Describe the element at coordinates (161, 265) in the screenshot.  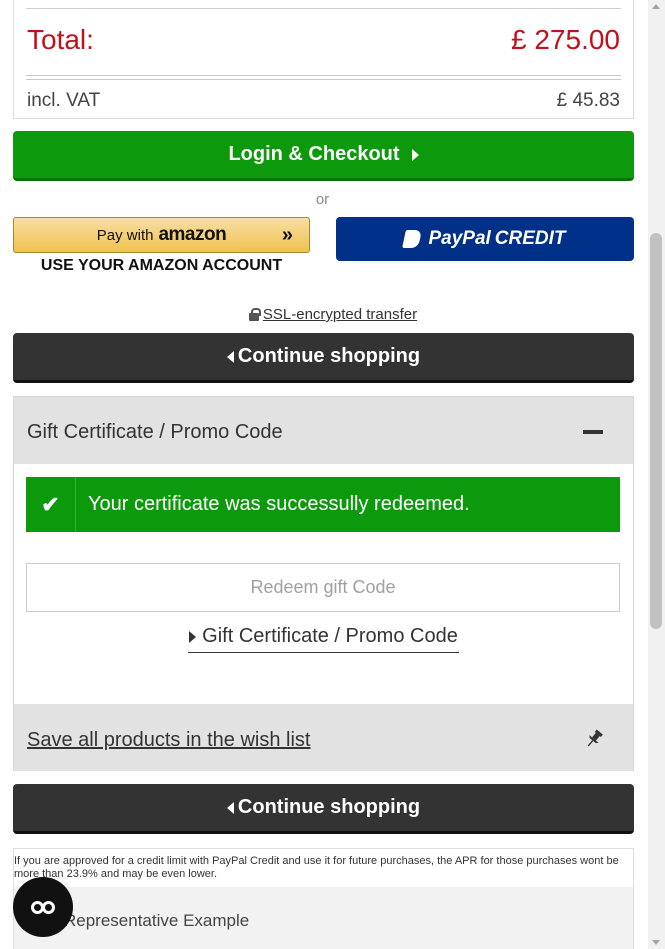
I see `amazon-caption: USE YOUR AMAZON ACCOUNT` at that location.